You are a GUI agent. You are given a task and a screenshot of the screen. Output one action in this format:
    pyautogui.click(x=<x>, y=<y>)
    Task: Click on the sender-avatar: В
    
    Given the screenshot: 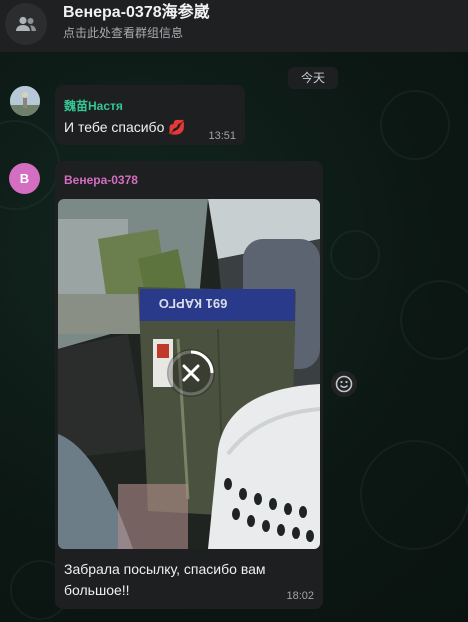 What is the action you would take?
    pyautogui.click(x=24, y=178)
    